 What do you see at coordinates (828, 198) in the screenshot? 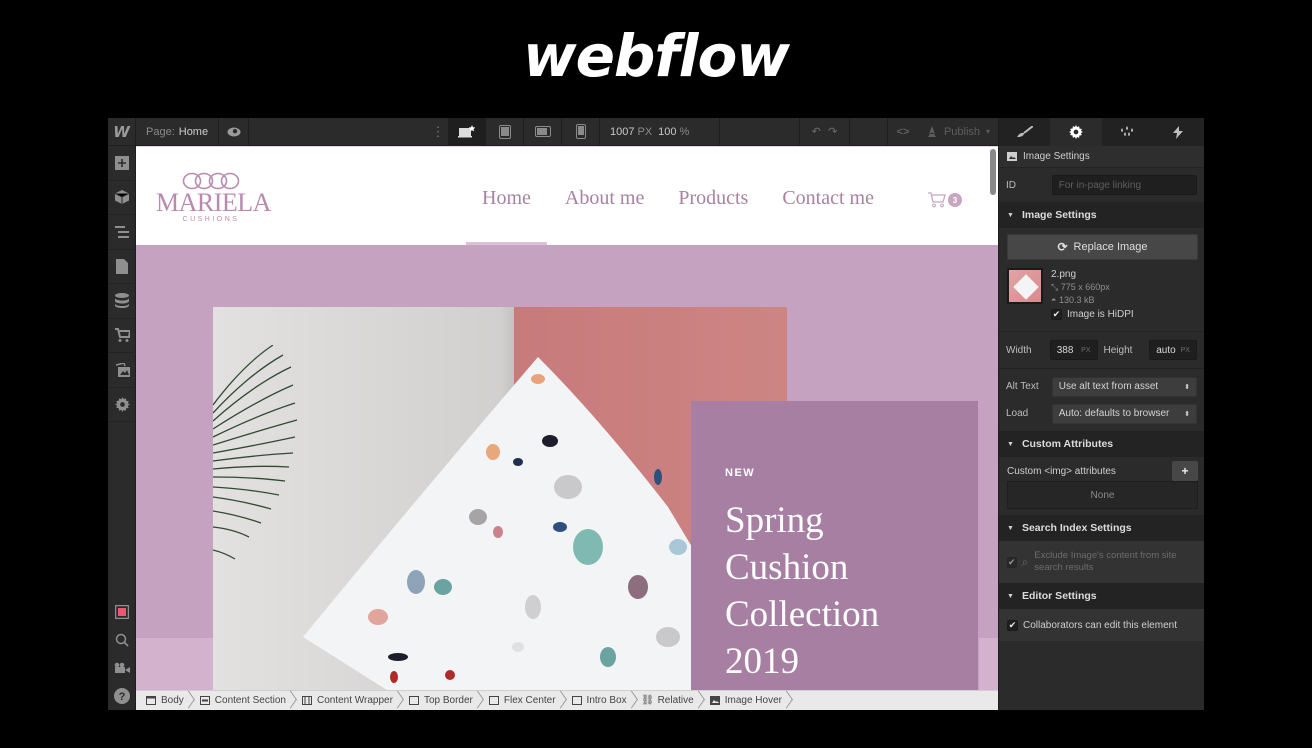
I see `nav-contact: Contact me` at bounding box center [828, 198].